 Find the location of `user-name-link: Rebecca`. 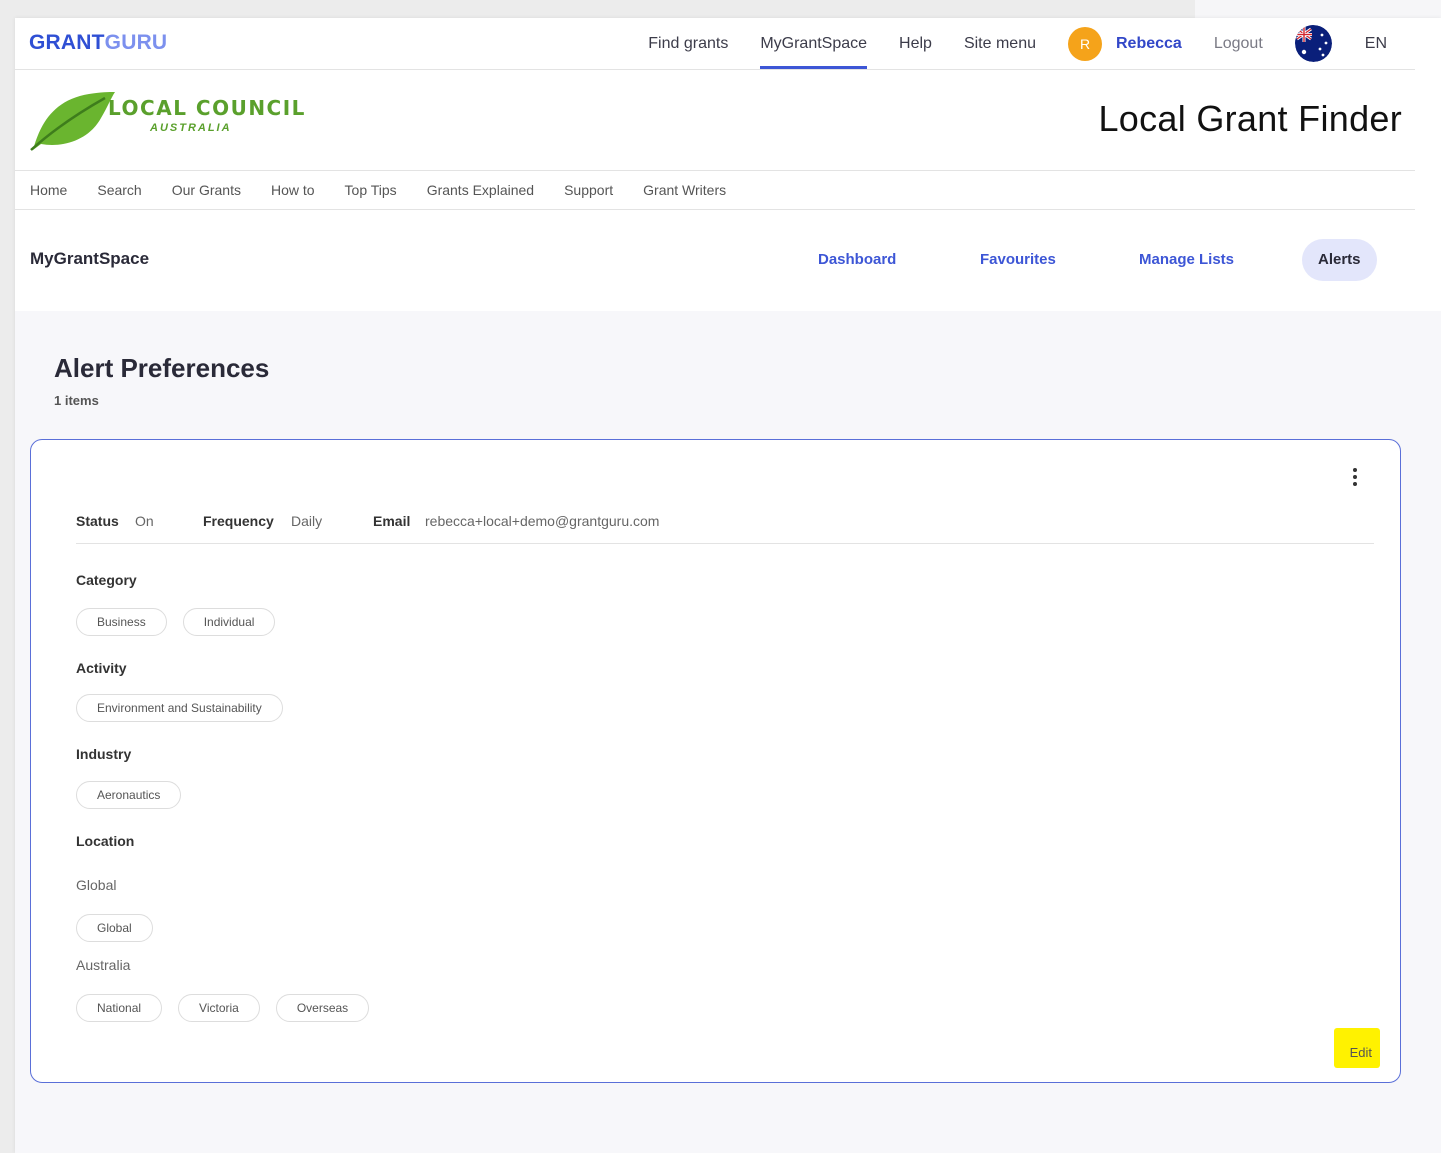

user-name-link: Rebecca is located at coordinates (1149, 44).